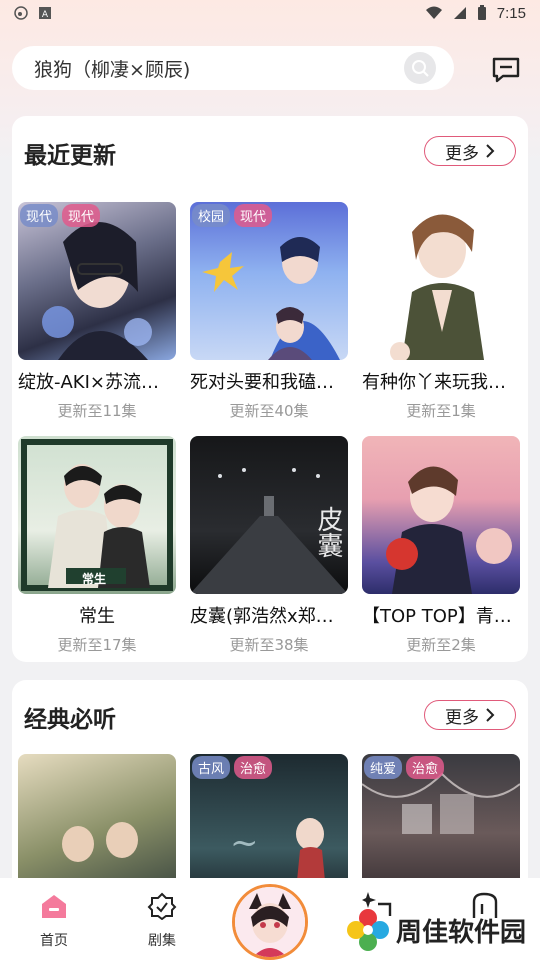 The height and width of the screenshot is (960, 540). Describe the element at coordinates (97, 411) in the screenshot. I see `item-episodes: 更新至11集` at that location.